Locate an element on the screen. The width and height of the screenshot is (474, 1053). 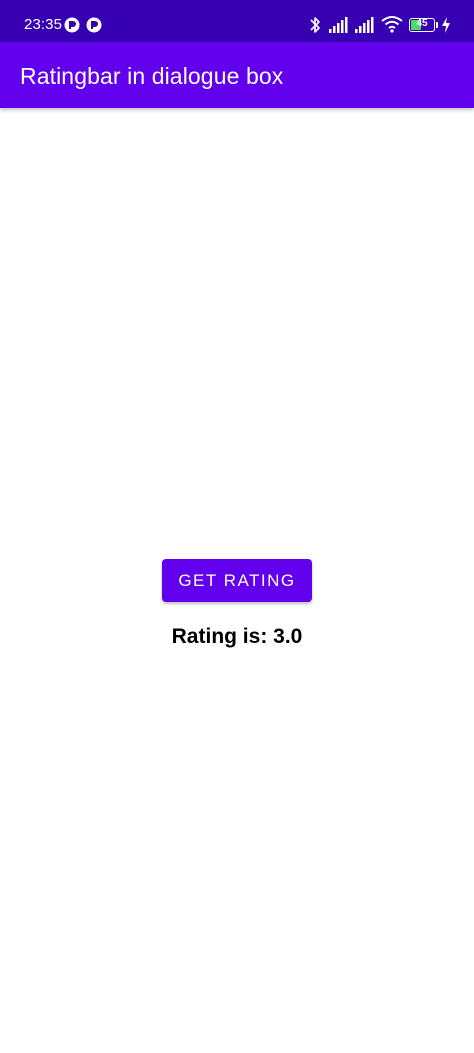
bluetooth-icon is located at coordinates (315, 25).